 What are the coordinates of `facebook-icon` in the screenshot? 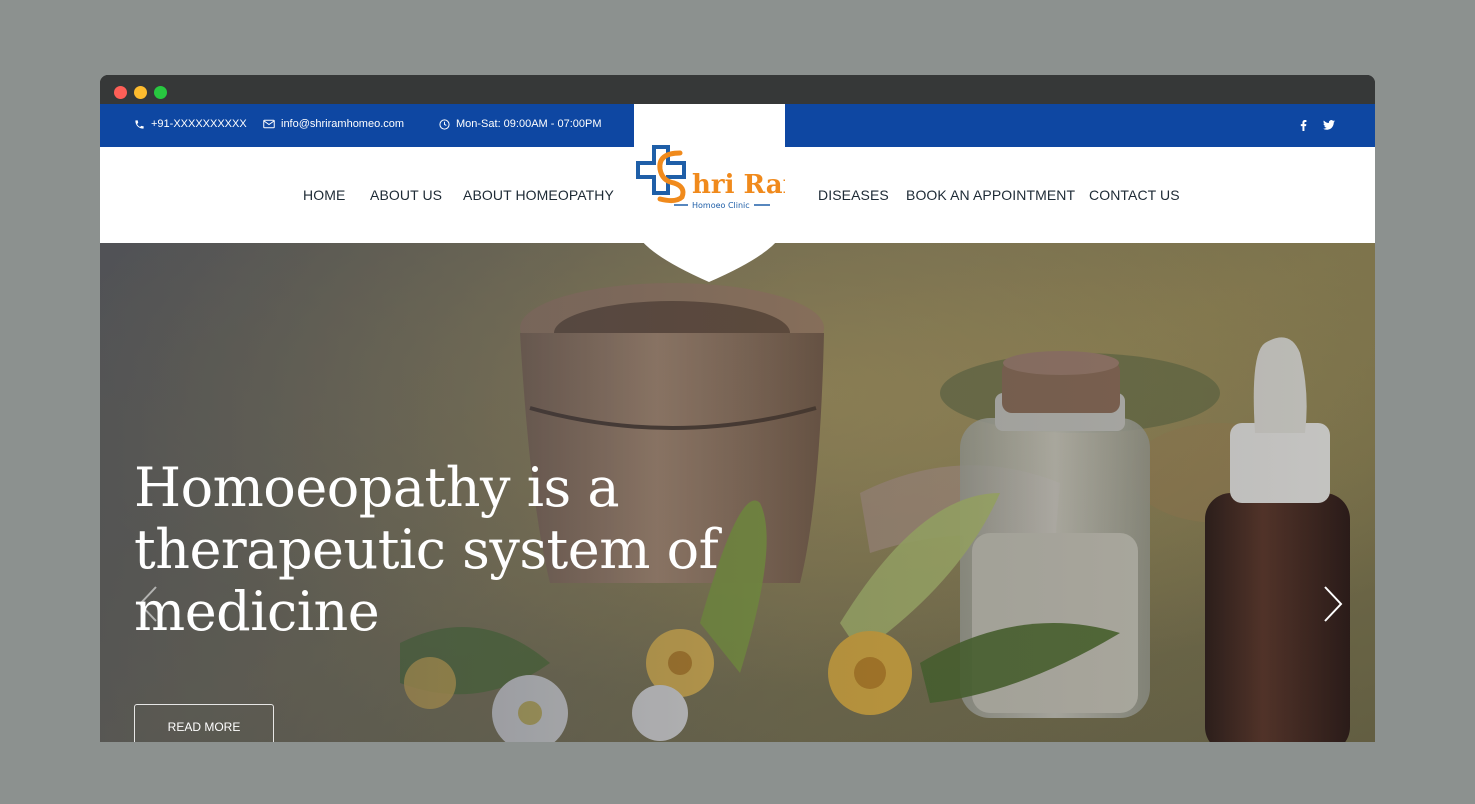 It's located at (1303, 125).